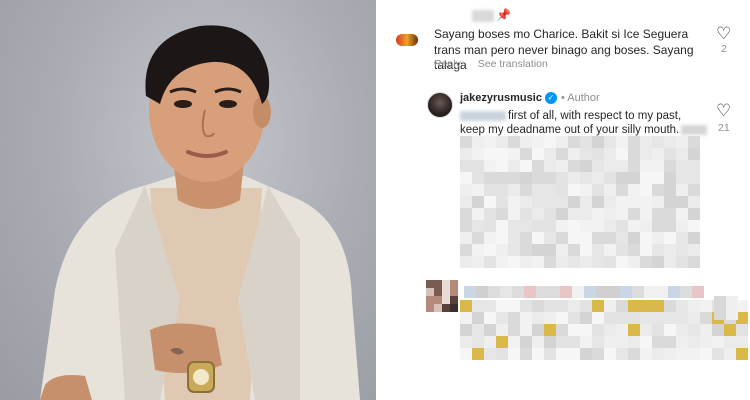  Describe the element at coordinates (584, 292) in the screenshot. I see `pixelated-username` at that location.